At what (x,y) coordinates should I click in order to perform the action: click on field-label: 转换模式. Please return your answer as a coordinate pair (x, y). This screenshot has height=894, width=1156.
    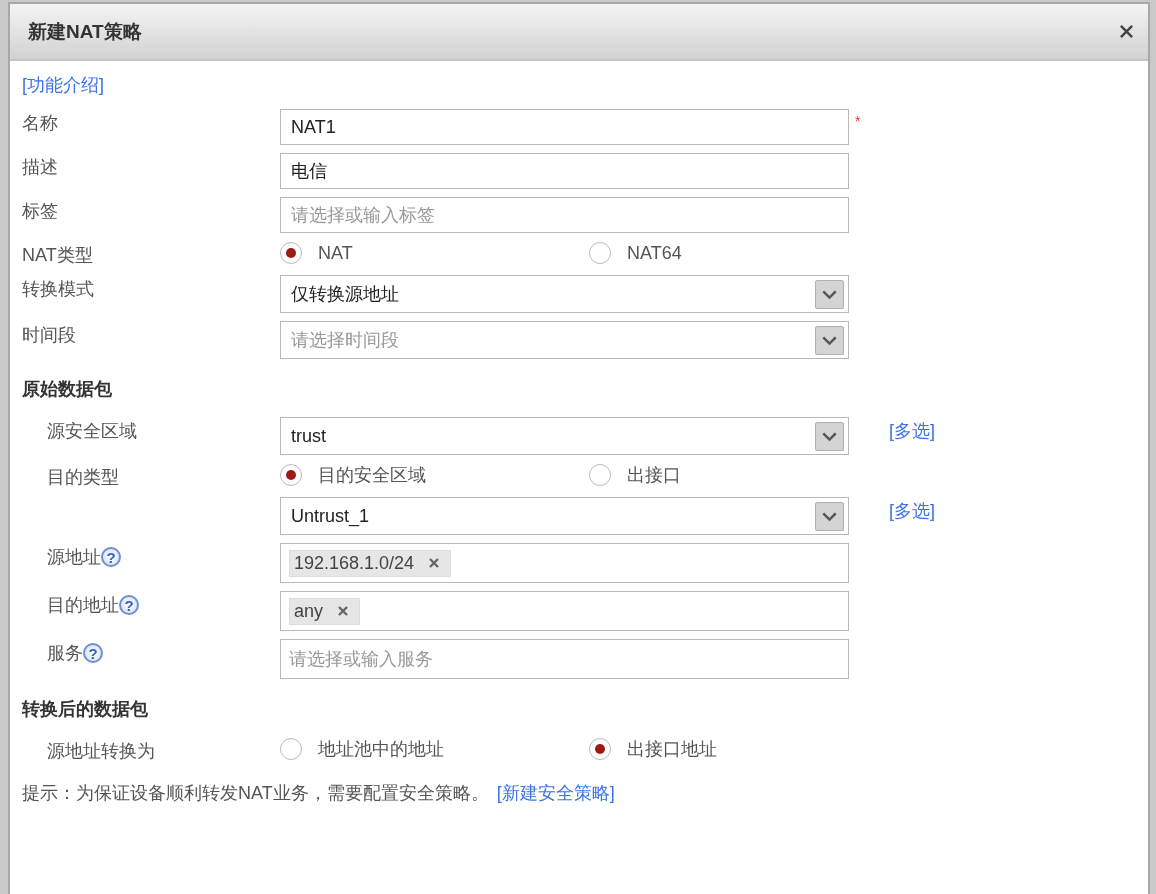
    Looking at the image, I should click on (58, 289).